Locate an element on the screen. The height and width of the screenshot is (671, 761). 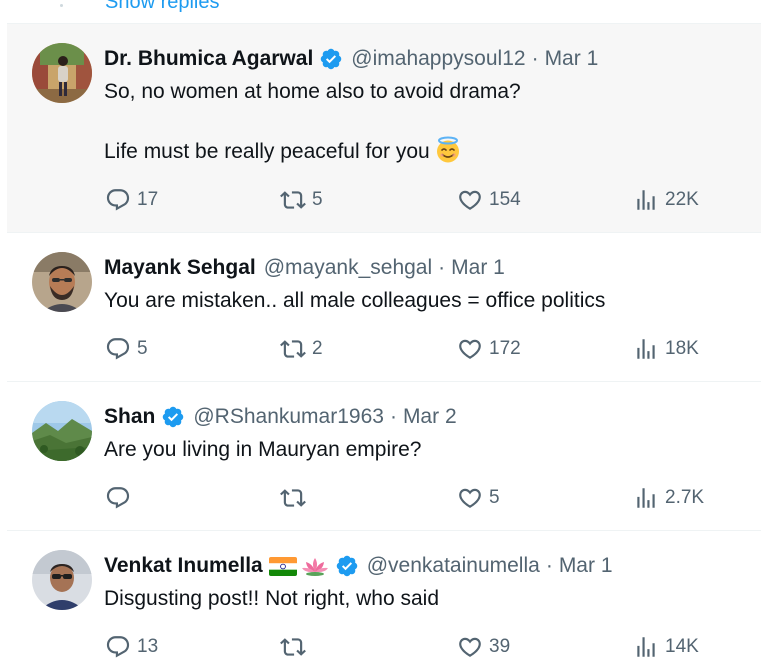
views-button: 22K is located at coordinates (666, 200).